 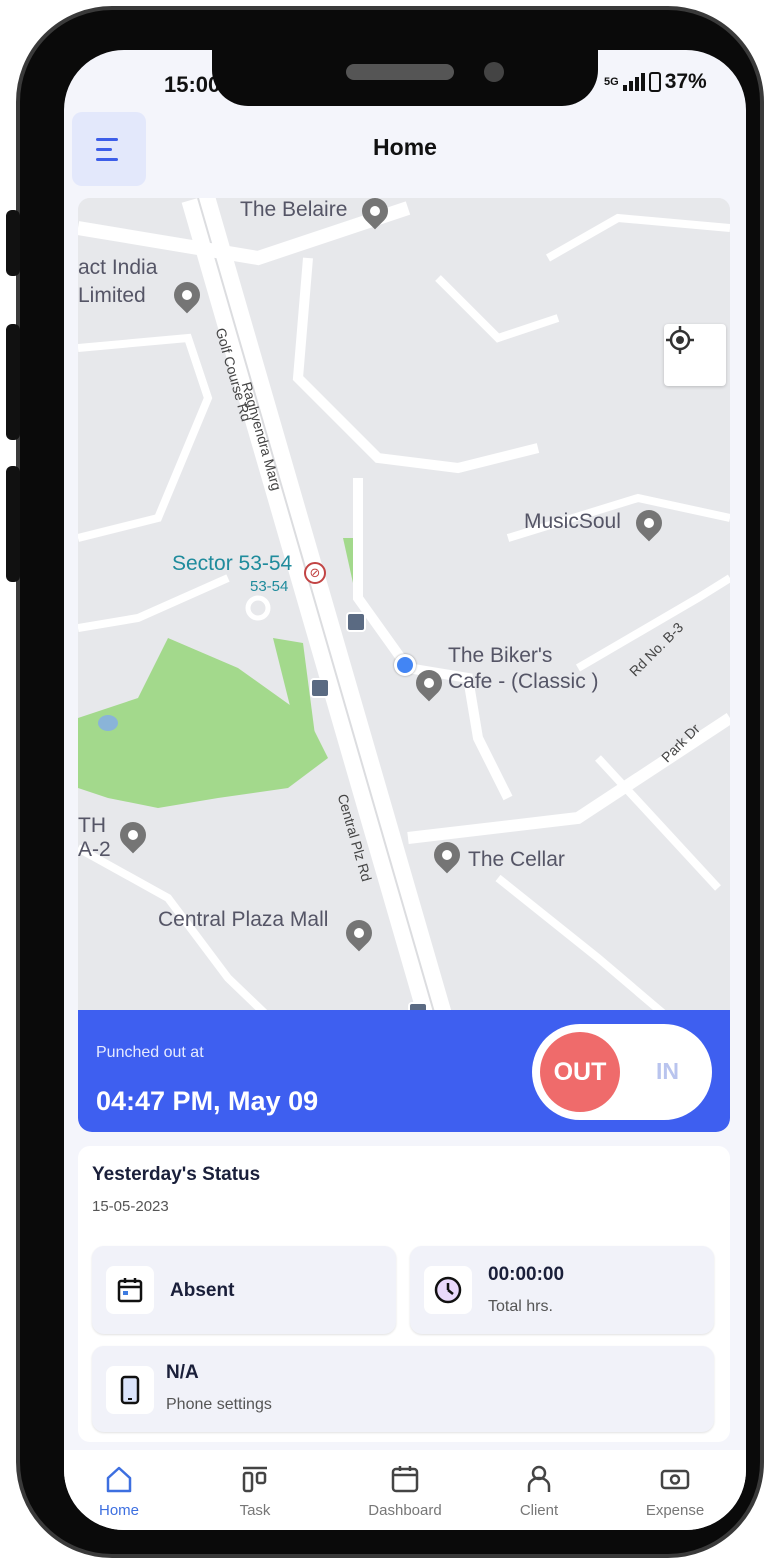 What do you see at coordinates (675, 1479) in the screenshot?
I see `expense-cash-icon` at bounding box center [675, 1479].